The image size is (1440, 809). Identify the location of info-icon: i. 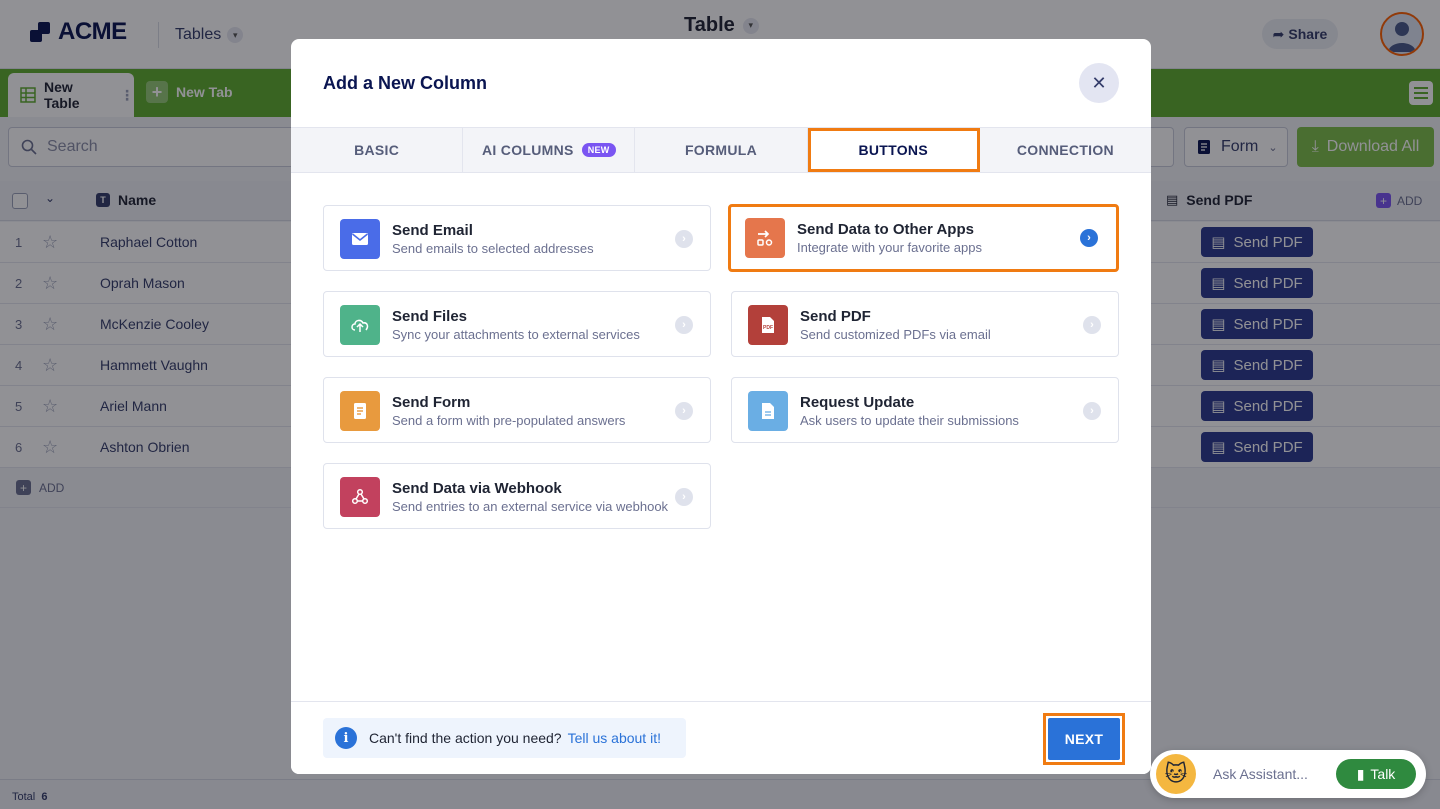
(346, 738).